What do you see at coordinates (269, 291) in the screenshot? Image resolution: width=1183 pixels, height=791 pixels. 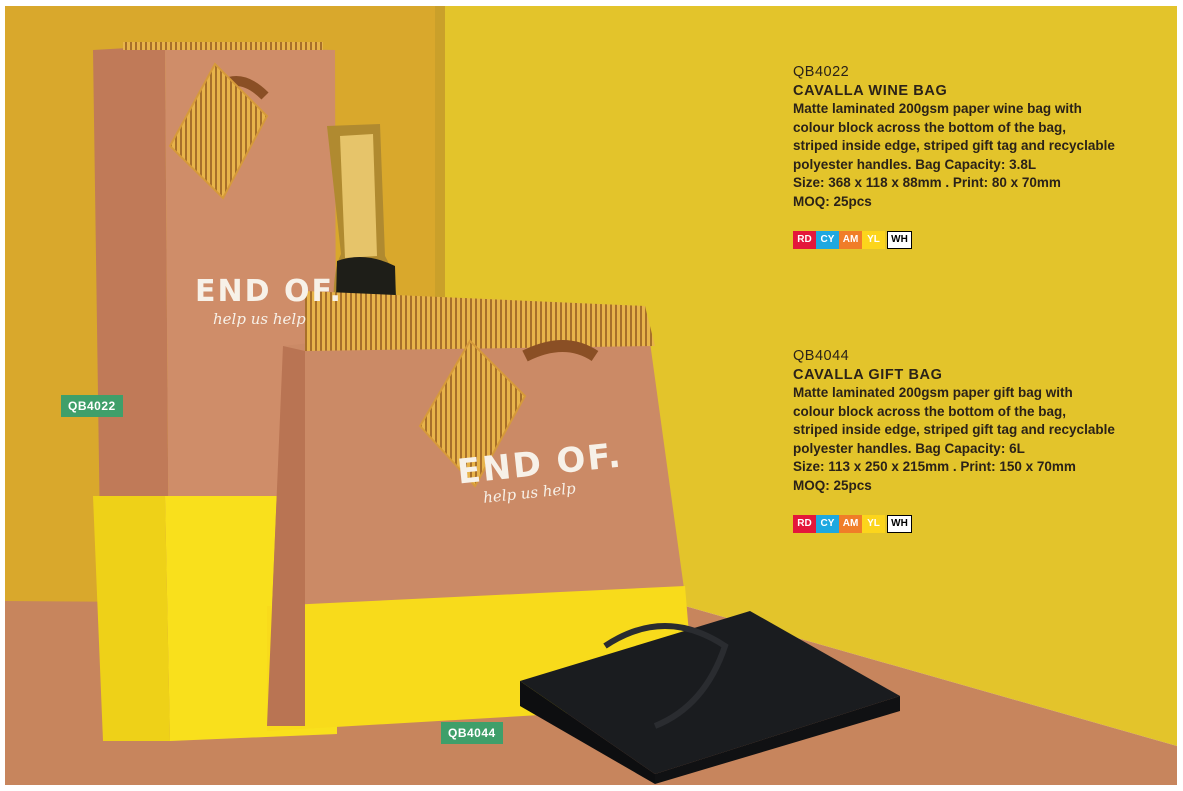 I see `wine-bag-brand: END OF.` at bounding box center [269, 291].